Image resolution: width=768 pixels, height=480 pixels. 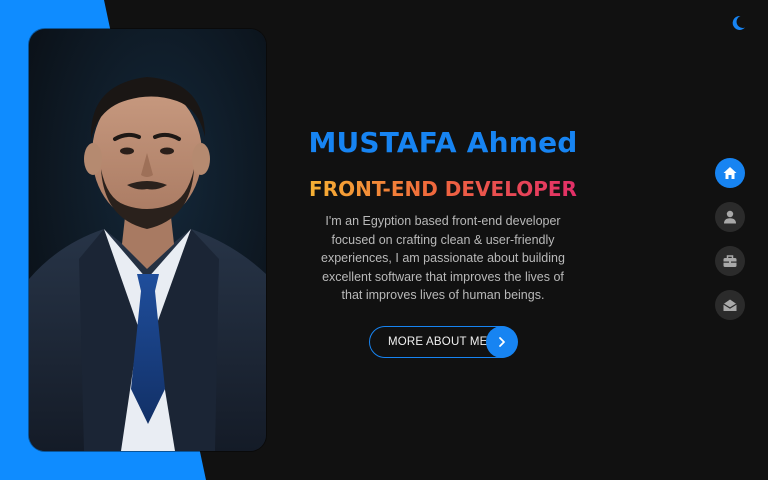 I want to click on more-about-me-label: MORE ABOUT ME, so click(x=438, y=342).